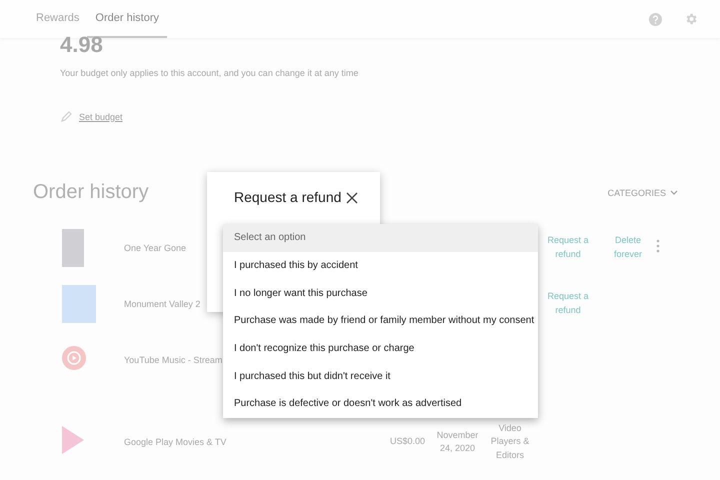 This screenshot has height=480, width=720. I want to click on menu-option: Purchase was made by friend or family member without my consent, so click(380, 321).